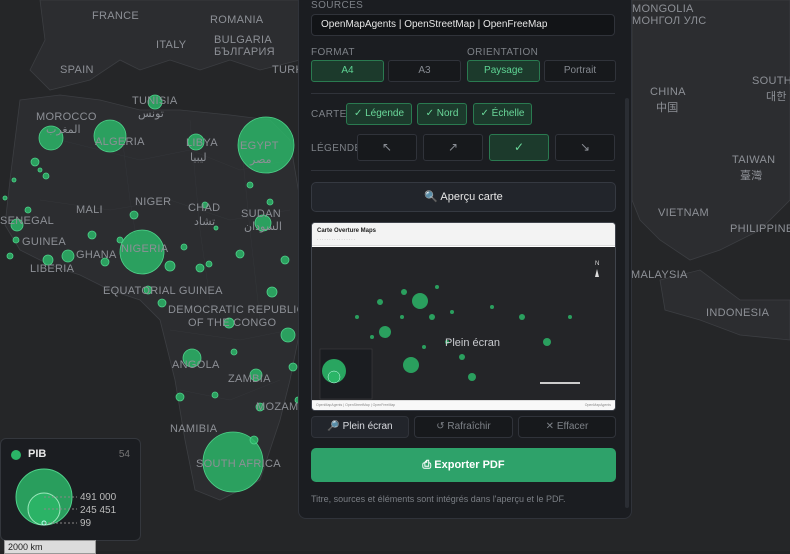  What do you see at coordinates (243, 40) in the screenshot?
I see `country-label-bulgaria: BULGARIA` at bounding box center [243, 40].